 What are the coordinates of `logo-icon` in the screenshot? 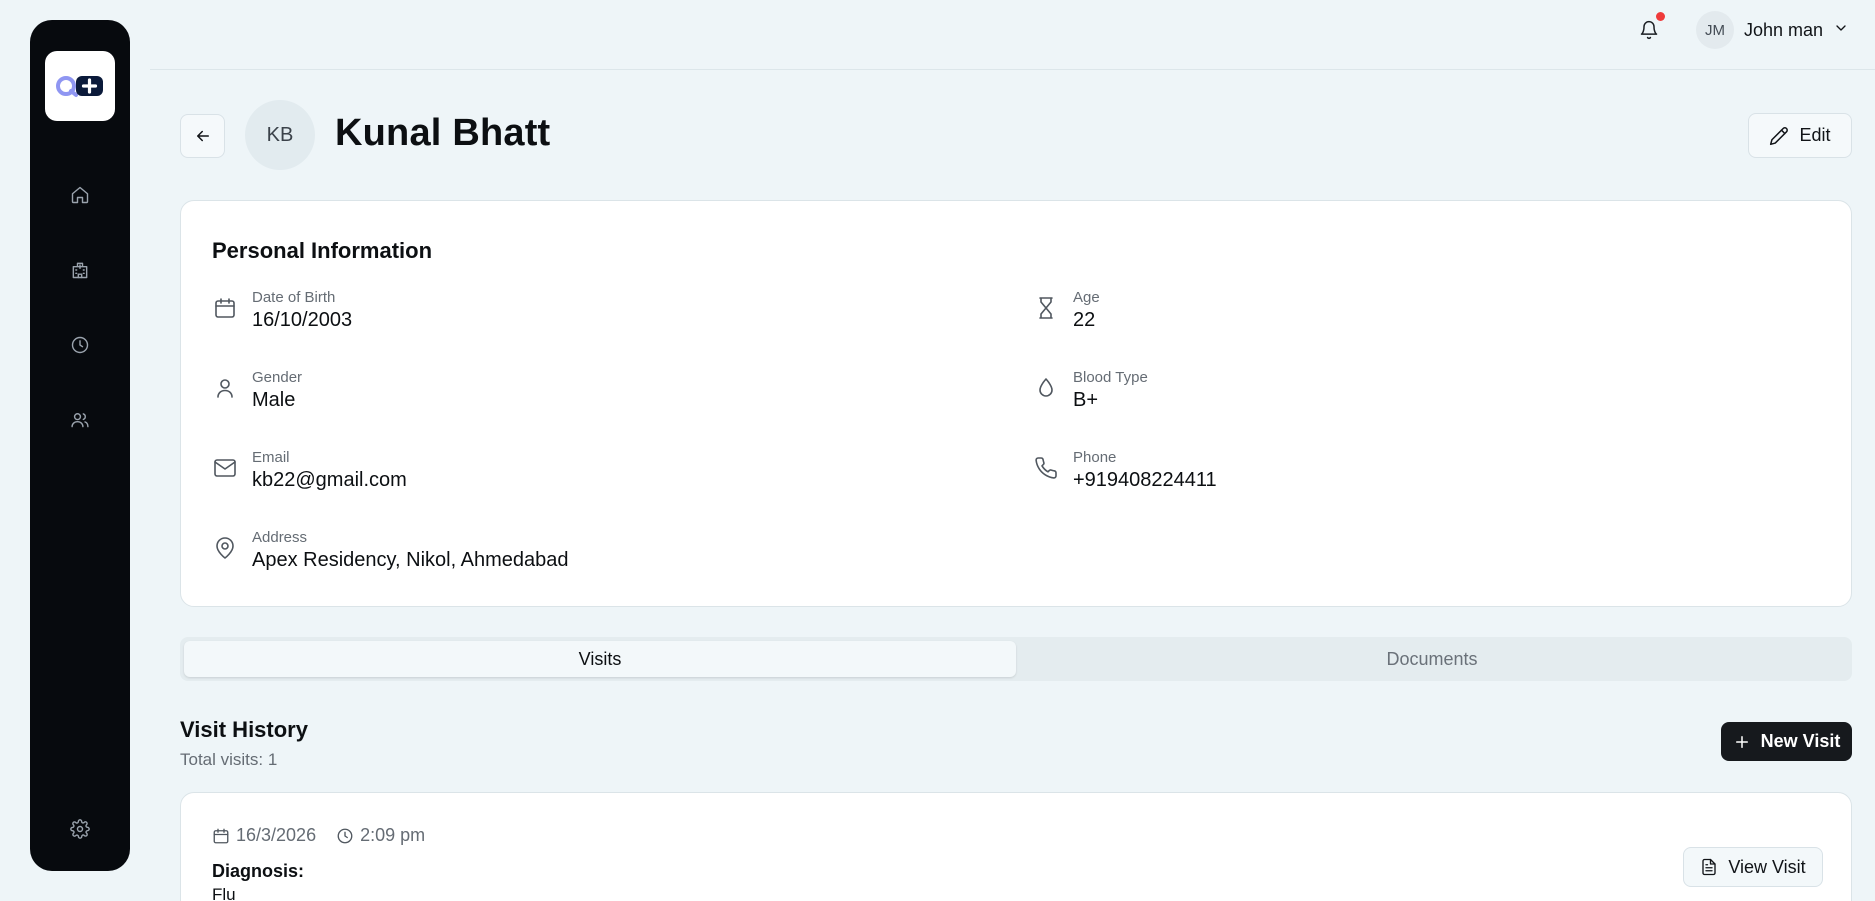 It's located at (79, 86).